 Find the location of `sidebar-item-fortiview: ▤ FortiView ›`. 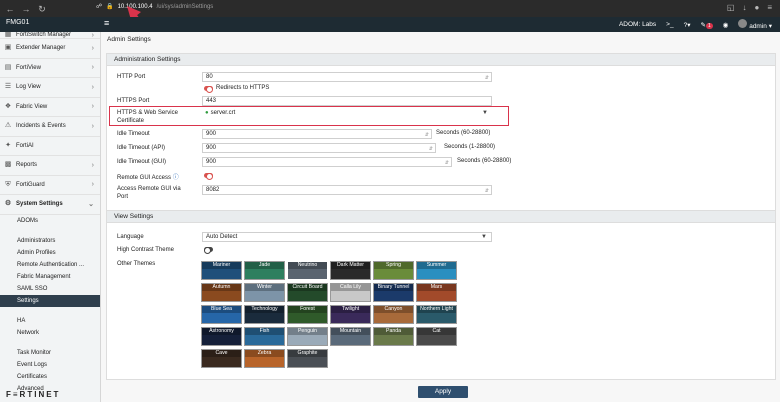

sidebar-item-fortiview: ▤ FortiView › is located at coordinates (50, 68).